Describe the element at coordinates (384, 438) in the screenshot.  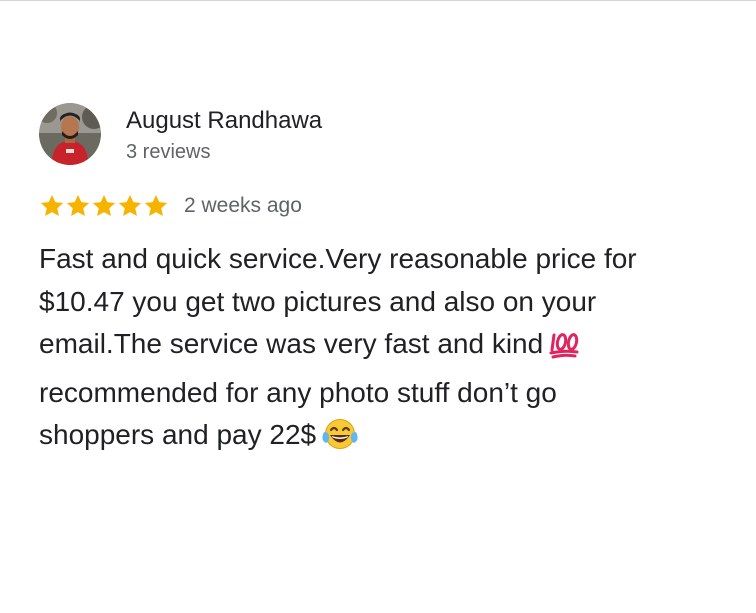
I see `review-text-line-with-emoji: shoppers and pay 22$` at that location.